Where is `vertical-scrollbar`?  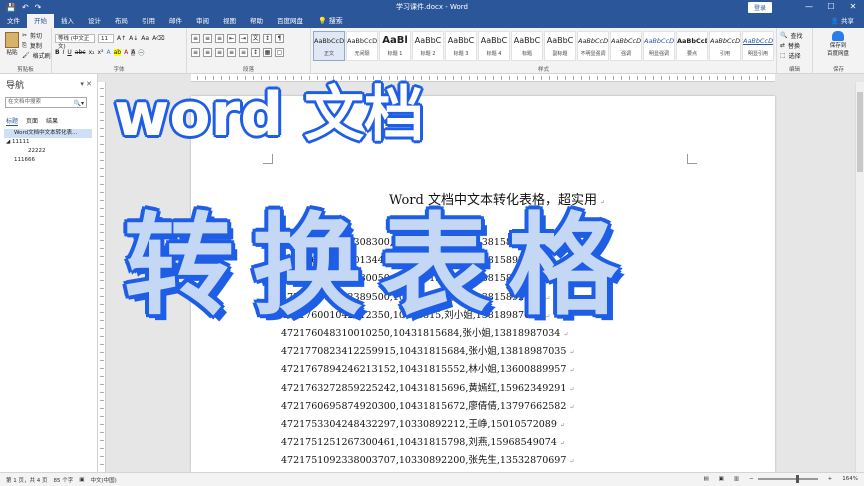
vertical-scrollbar is located at coordinates (859, 277).